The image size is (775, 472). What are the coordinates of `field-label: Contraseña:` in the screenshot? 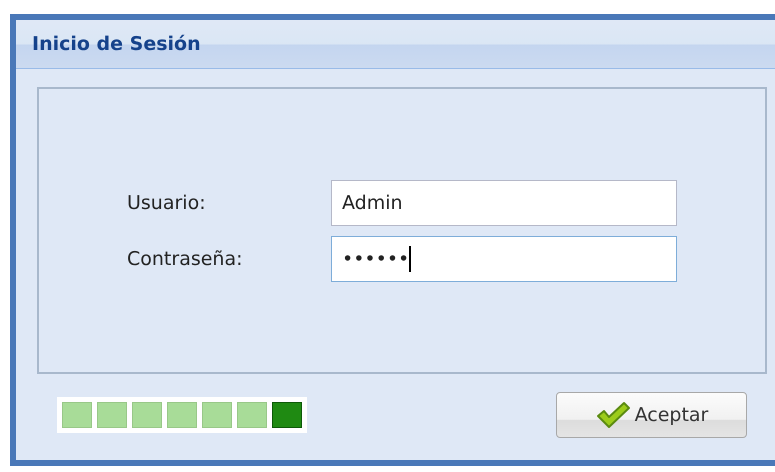 It's located at (185, 259).